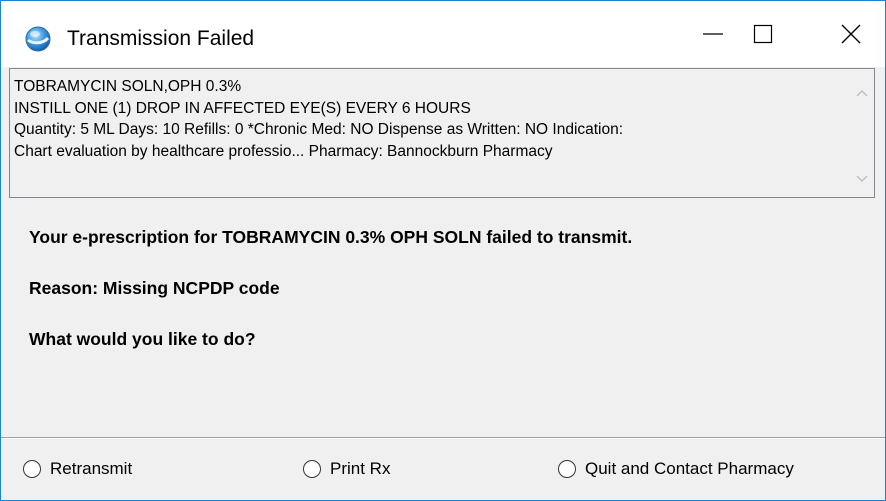 The image size is (886, 501). What do you see at coordinates (128, 86) in the screenshot?
I see `prescription-line: TOBRAMYCIN SOLN,OPH 0.3%` at bounding box center [128, 86].